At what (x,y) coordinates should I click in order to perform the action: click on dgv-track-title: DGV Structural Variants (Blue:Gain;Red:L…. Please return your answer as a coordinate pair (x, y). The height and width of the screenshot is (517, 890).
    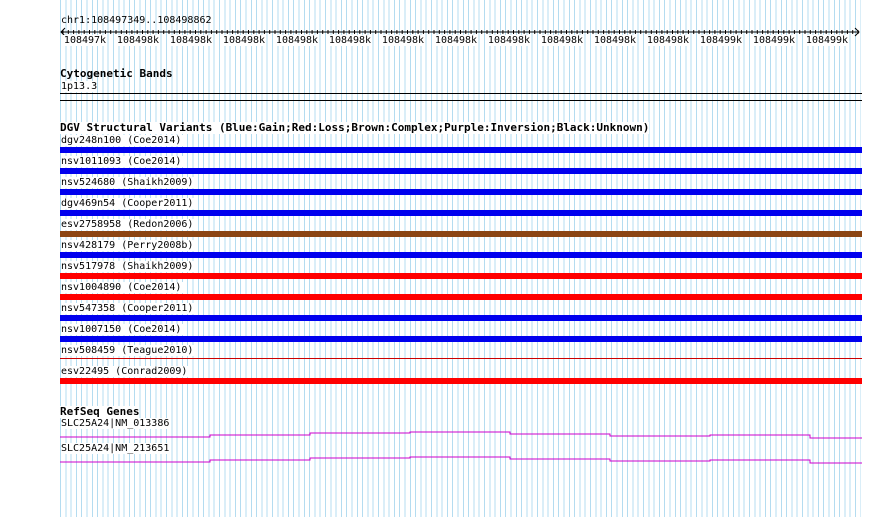
    Looking at the image, I should click on (355, 127).